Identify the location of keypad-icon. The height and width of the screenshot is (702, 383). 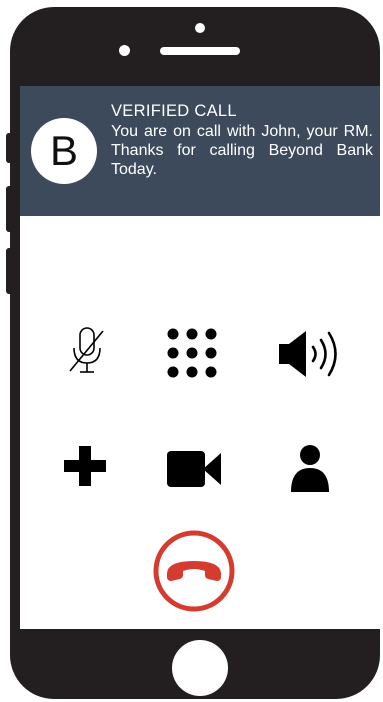
(192, 353).